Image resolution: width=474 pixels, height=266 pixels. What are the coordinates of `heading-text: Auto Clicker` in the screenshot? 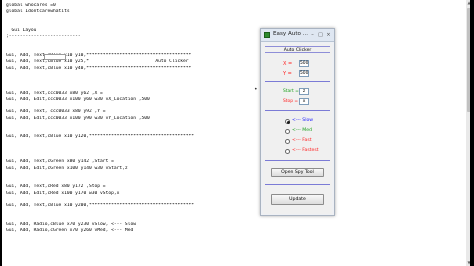 It's located at (297, 50).